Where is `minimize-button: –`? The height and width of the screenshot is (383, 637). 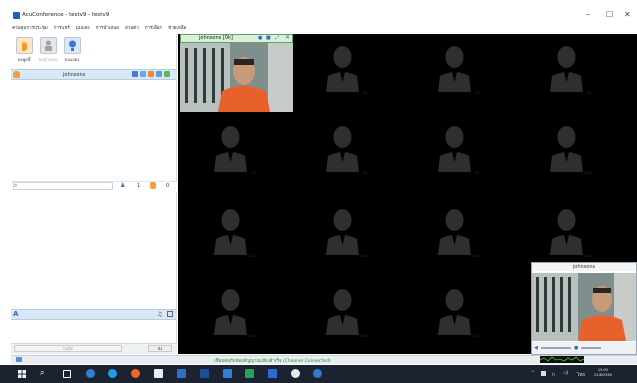 minimize-button: – is located at coordinates (588, 14).